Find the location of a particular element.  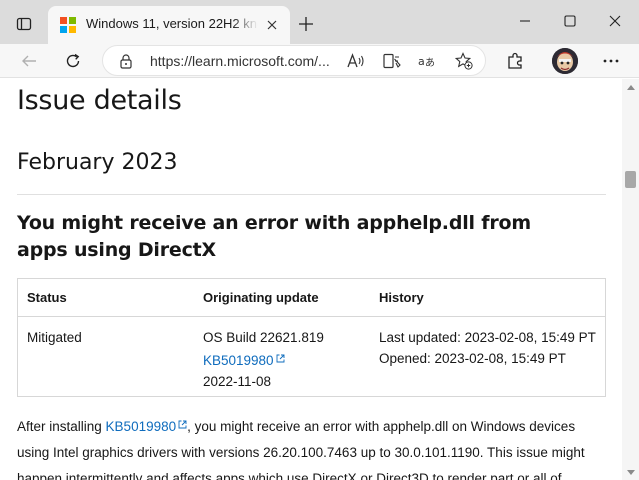

minimize-button is located at coordinates (525, 21).